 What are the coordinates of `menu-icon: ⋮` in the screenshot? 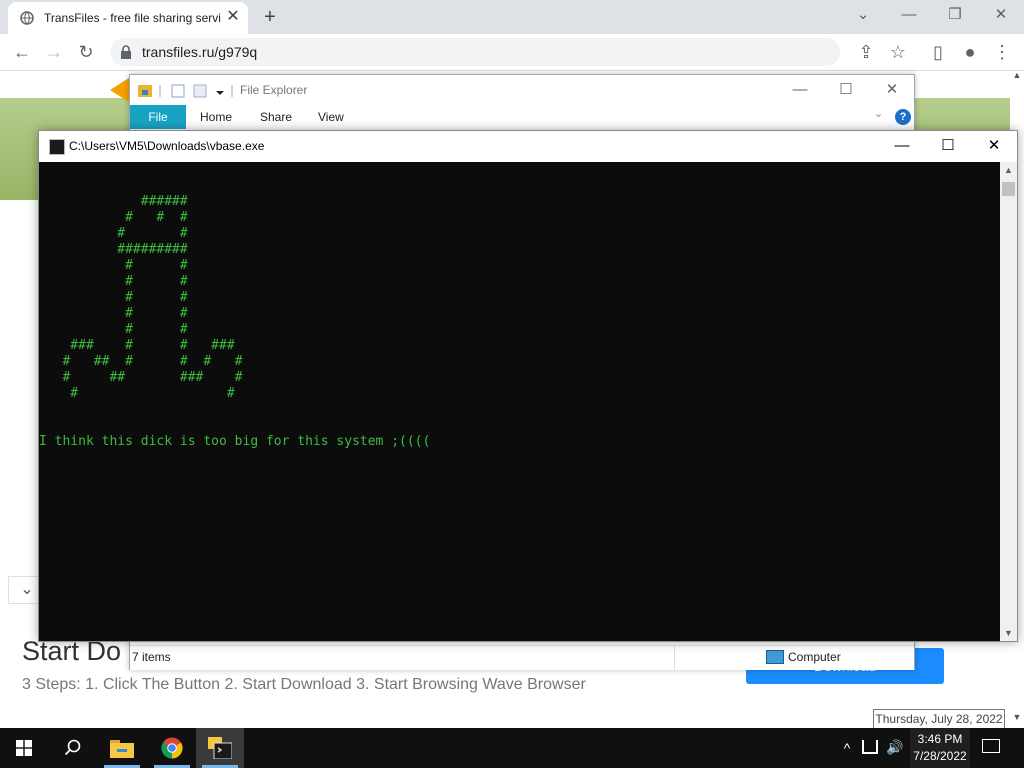 It's located at (1002, 52).